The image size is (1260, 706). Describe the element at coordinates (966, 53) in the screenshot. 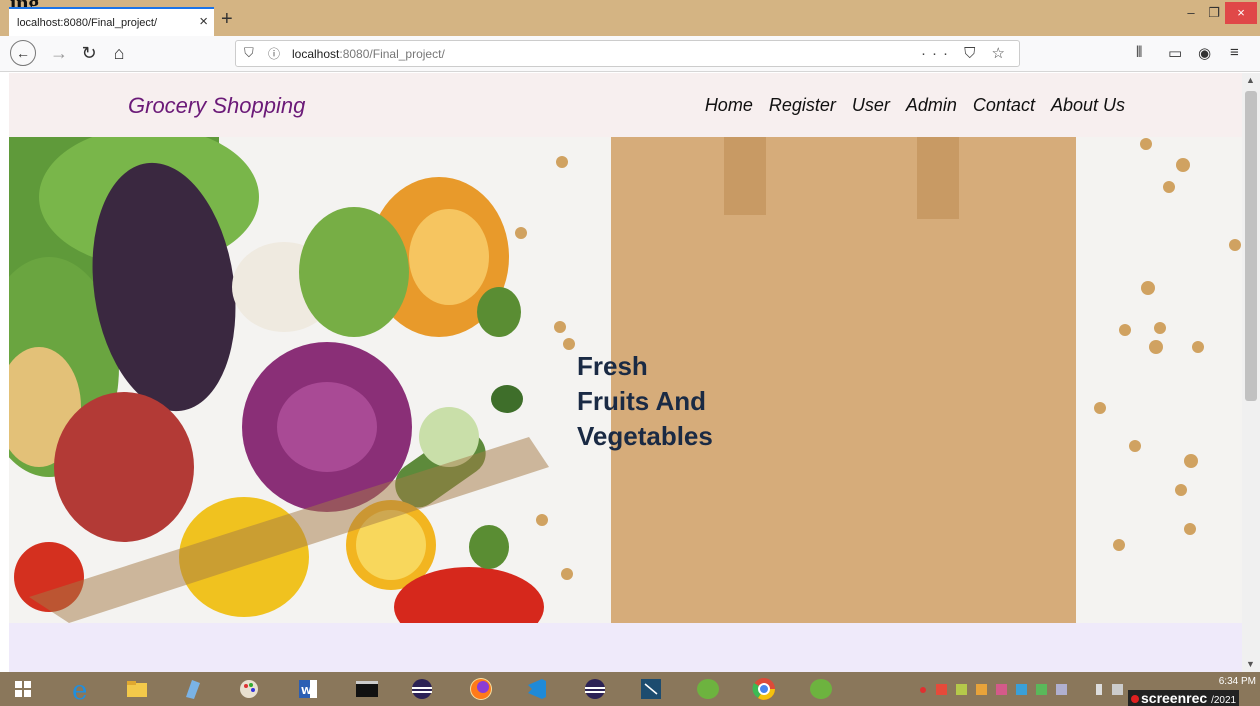

I see `page-actions-icons: ··· ⛉ ☆` at that location.